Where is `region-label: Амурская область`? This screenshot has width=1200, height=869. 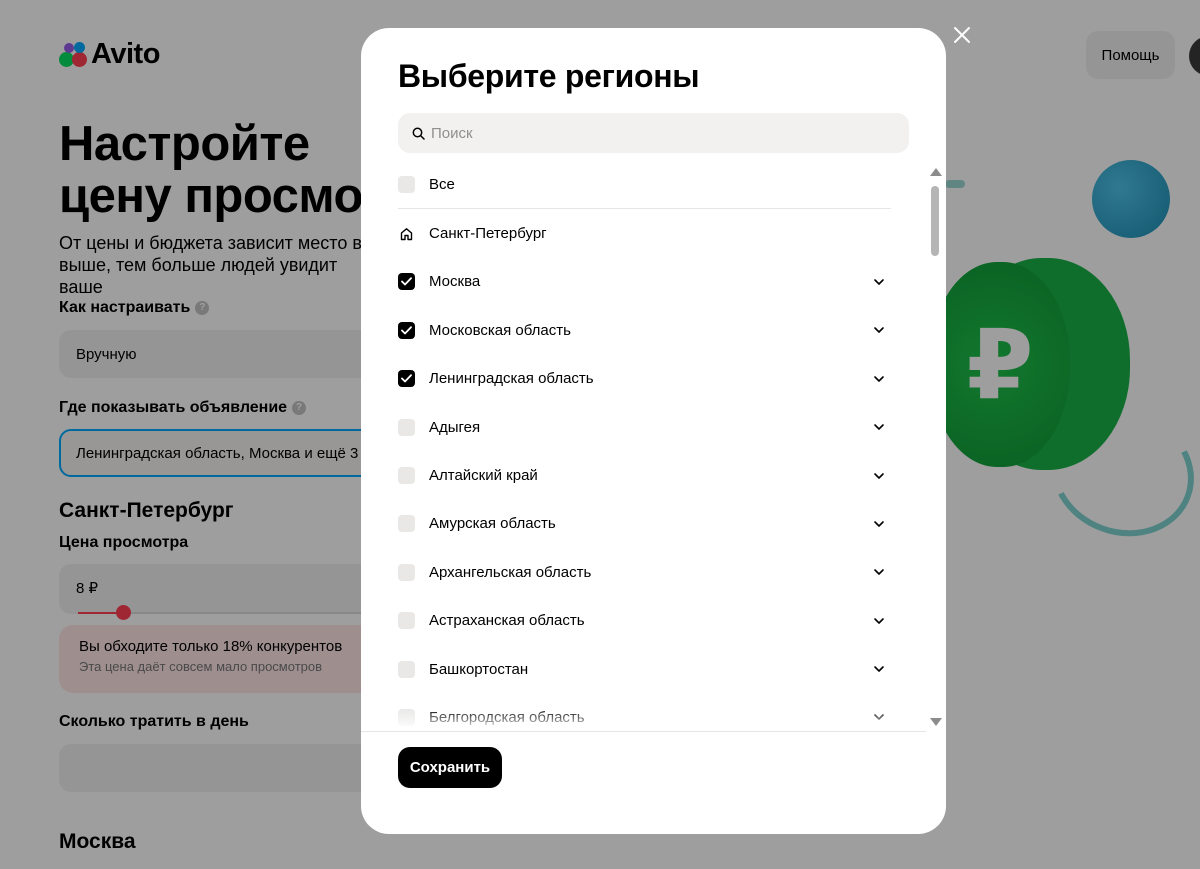
region-label: Амурская область is located at coordinates (492, 524).